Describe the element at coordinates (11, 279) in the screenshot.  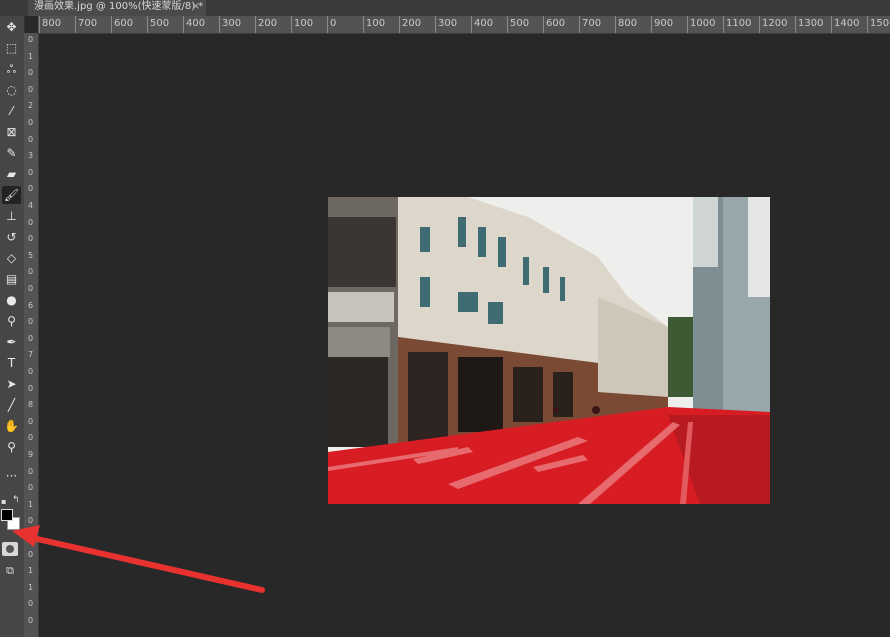
I see `gradient-tool-icon: ▤` at that location.